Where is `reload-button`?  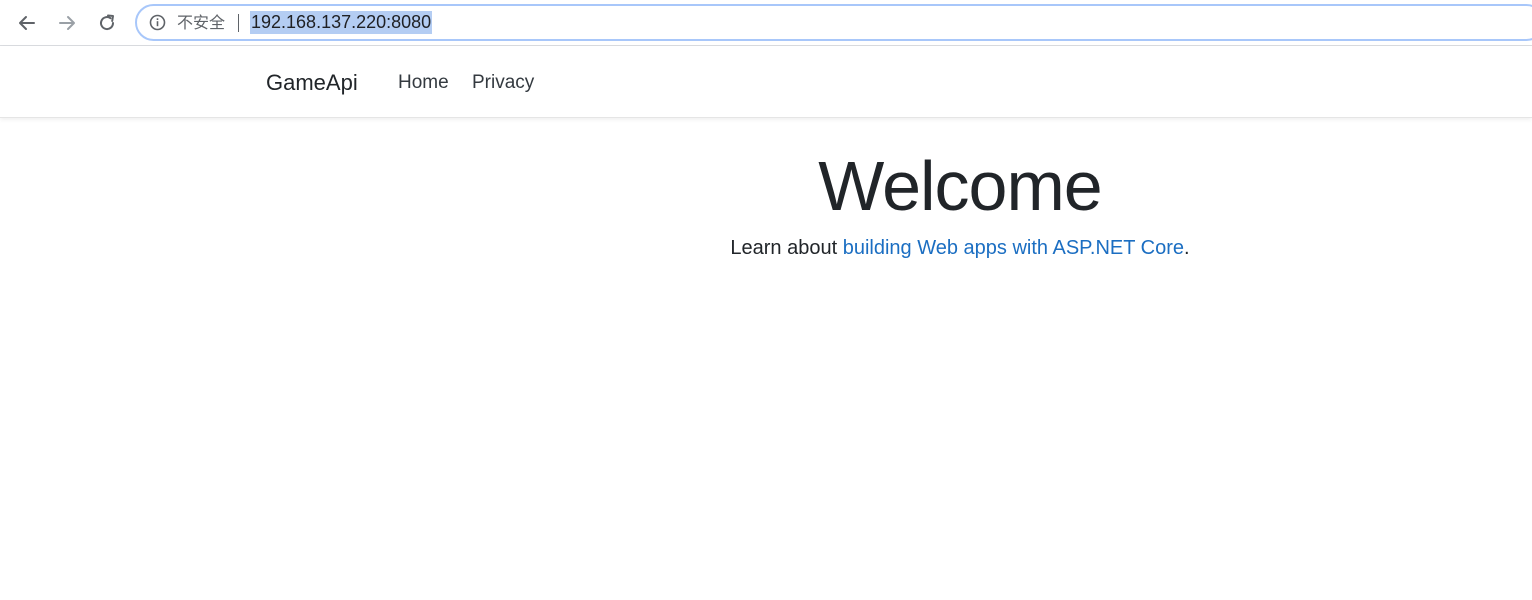 reload-button is located at coordinates (107, 23).